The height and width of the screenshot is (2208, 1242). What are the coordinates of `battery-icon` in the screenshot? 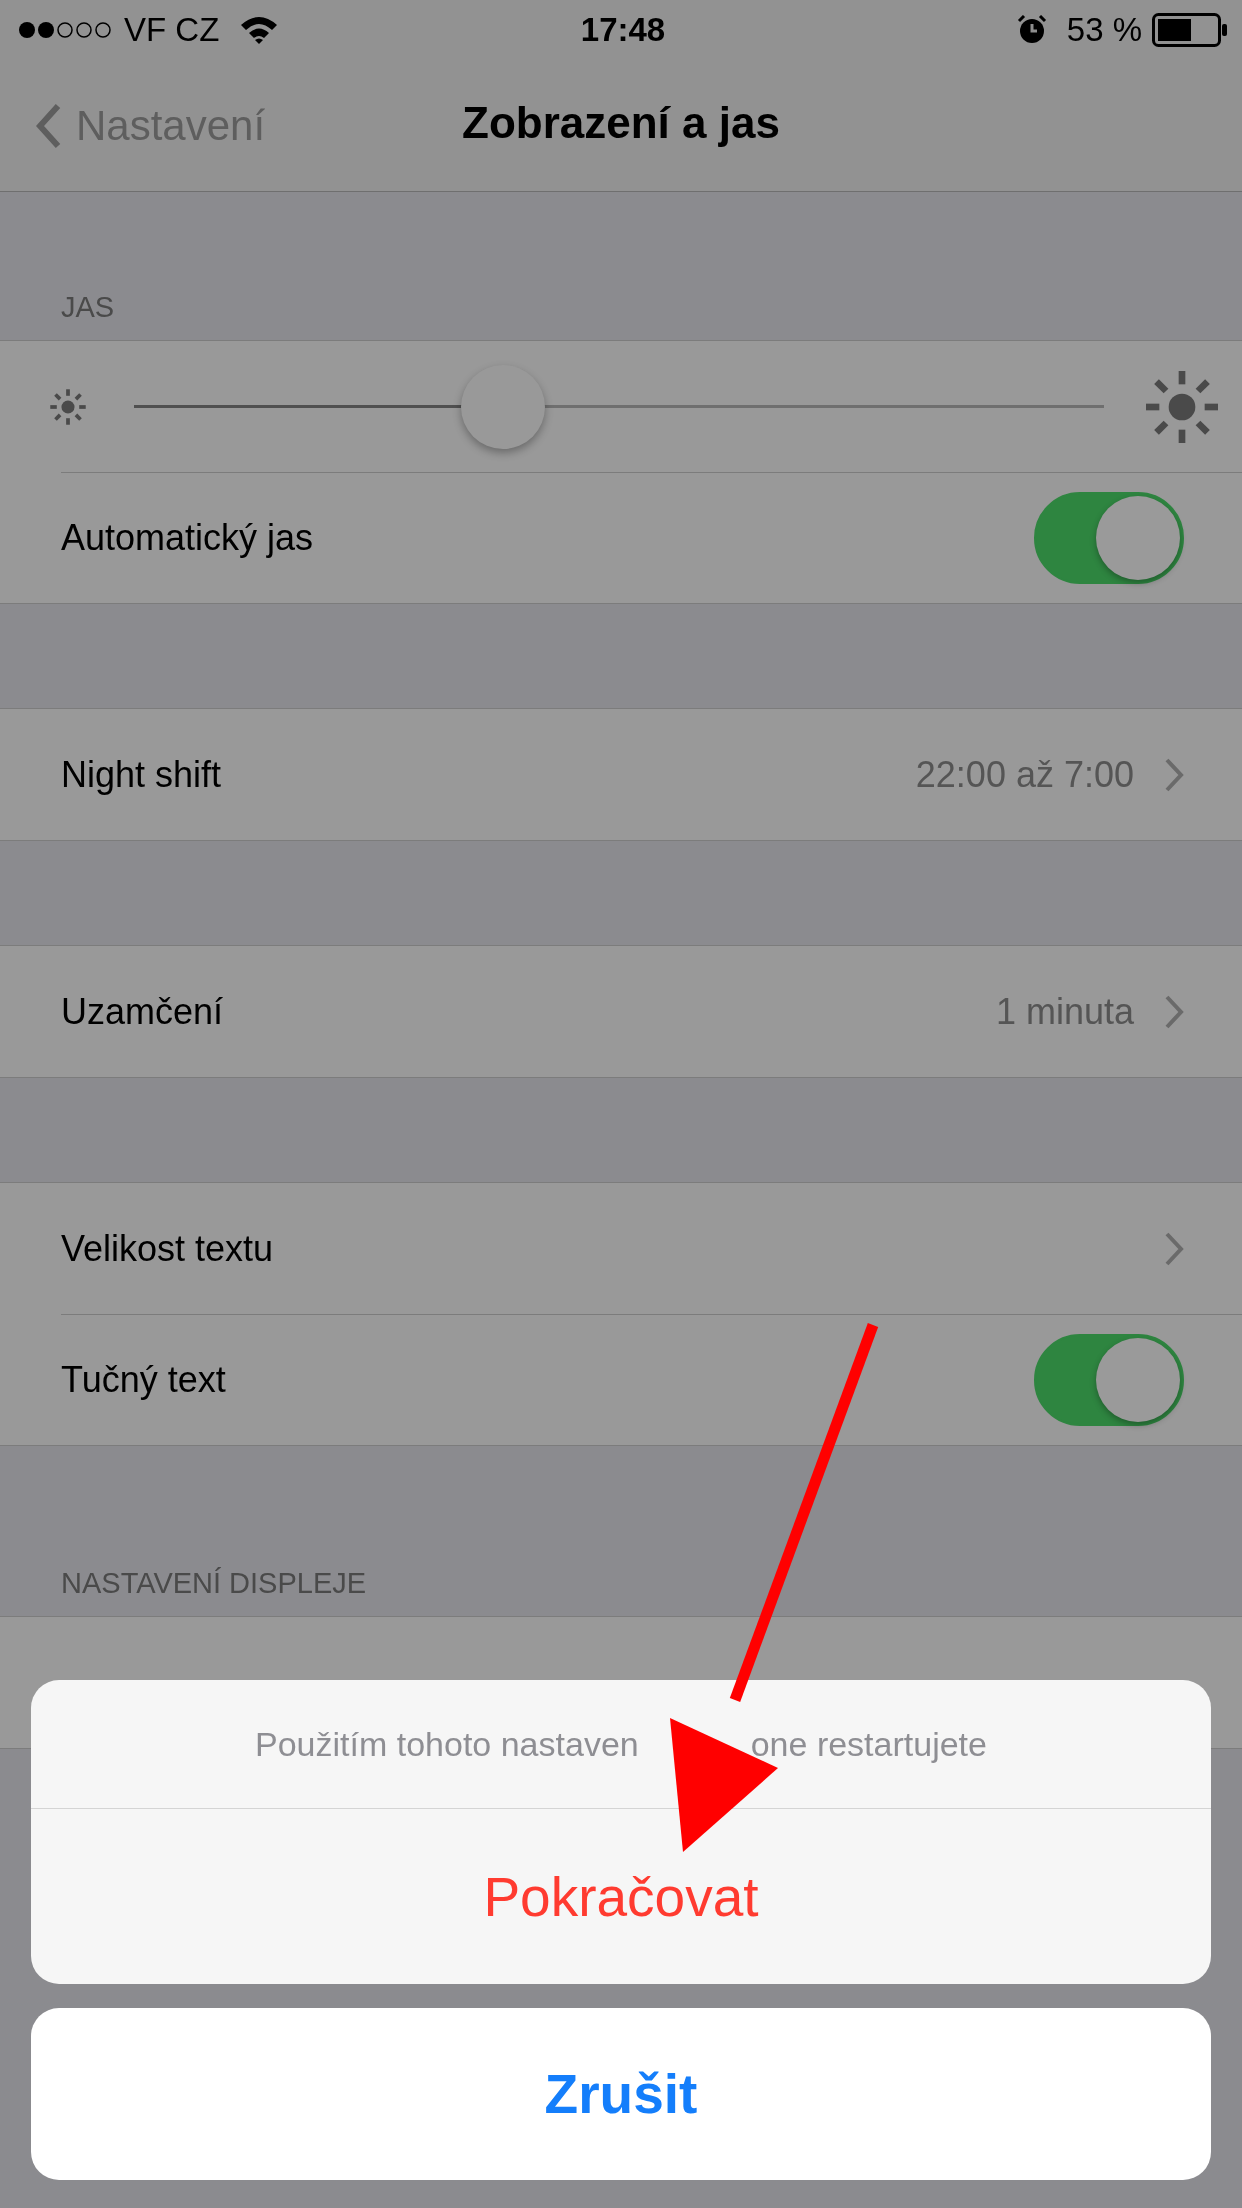 It's located at (1190, 30).